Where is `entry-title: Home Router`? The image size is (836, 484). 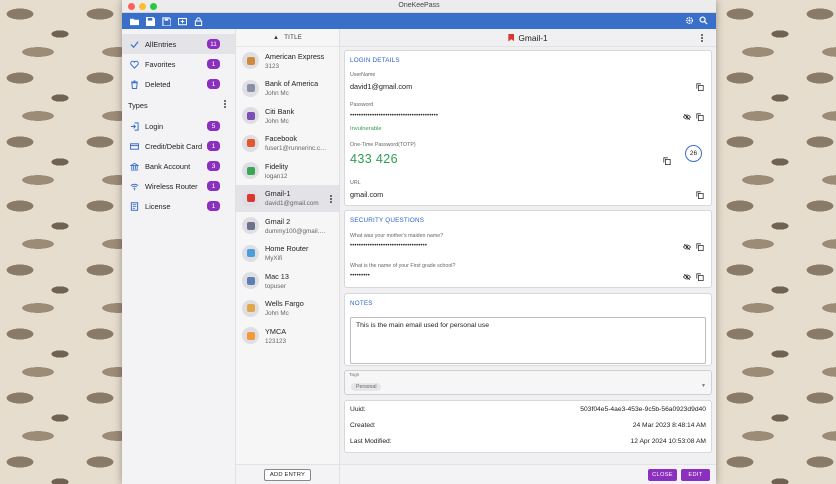 entry-title: Home Router is located at coordinates (287, 249).